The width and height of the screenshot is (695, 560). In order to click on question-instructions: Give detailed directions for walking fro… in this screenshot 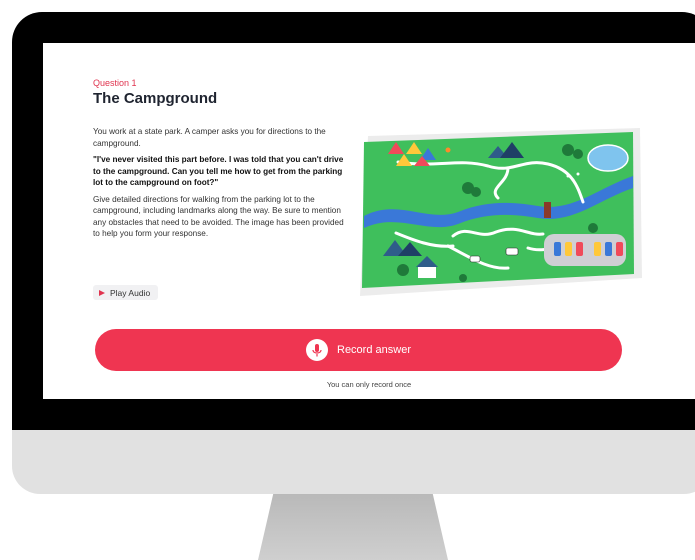, I will do `click(218, 216)`.